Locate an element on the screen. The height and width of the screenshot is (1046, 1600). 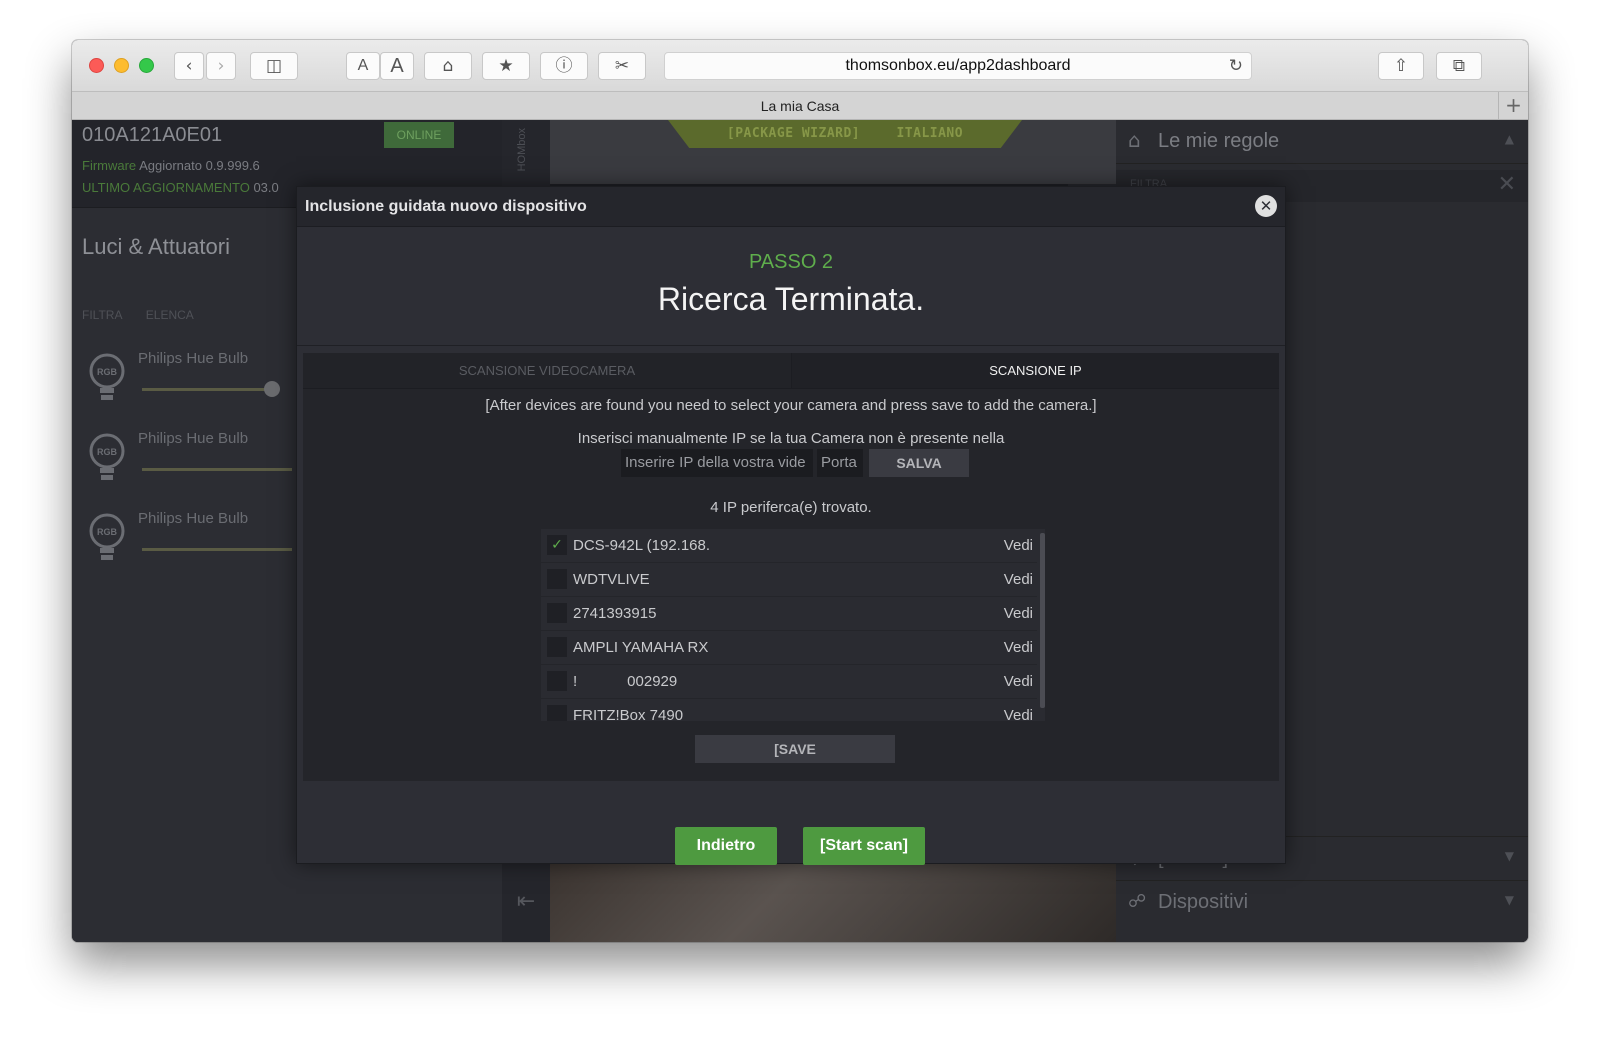
port-input: Porta is located at coordinates (840, 463).